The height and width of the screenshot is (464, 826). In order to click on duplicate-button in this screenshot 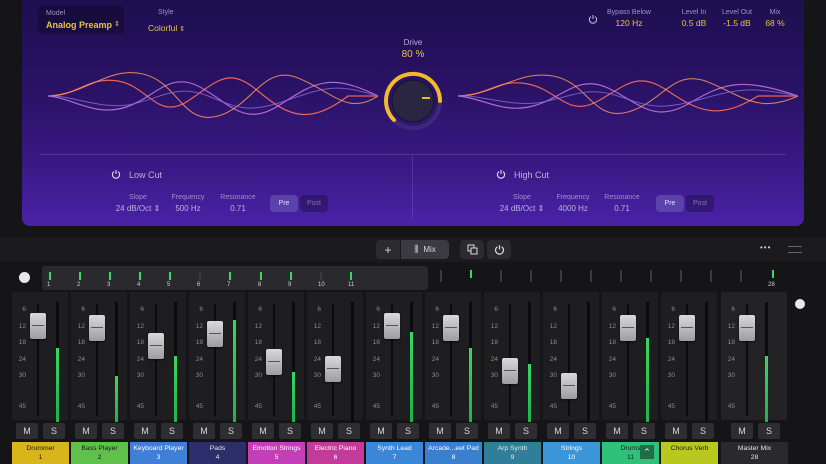, I will do `click(472, 249)`.